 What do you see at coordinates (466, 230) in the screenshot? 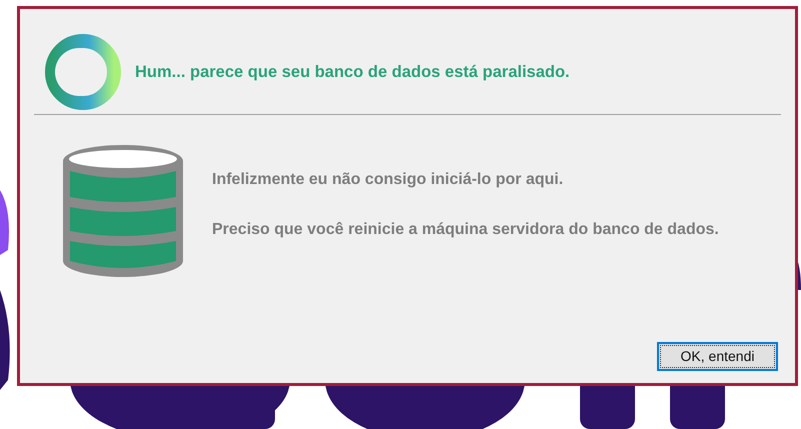
I see `message-text: Preciso que você reinicie a máquina servidora do banco de dados.` at bounding box center [466, 230].